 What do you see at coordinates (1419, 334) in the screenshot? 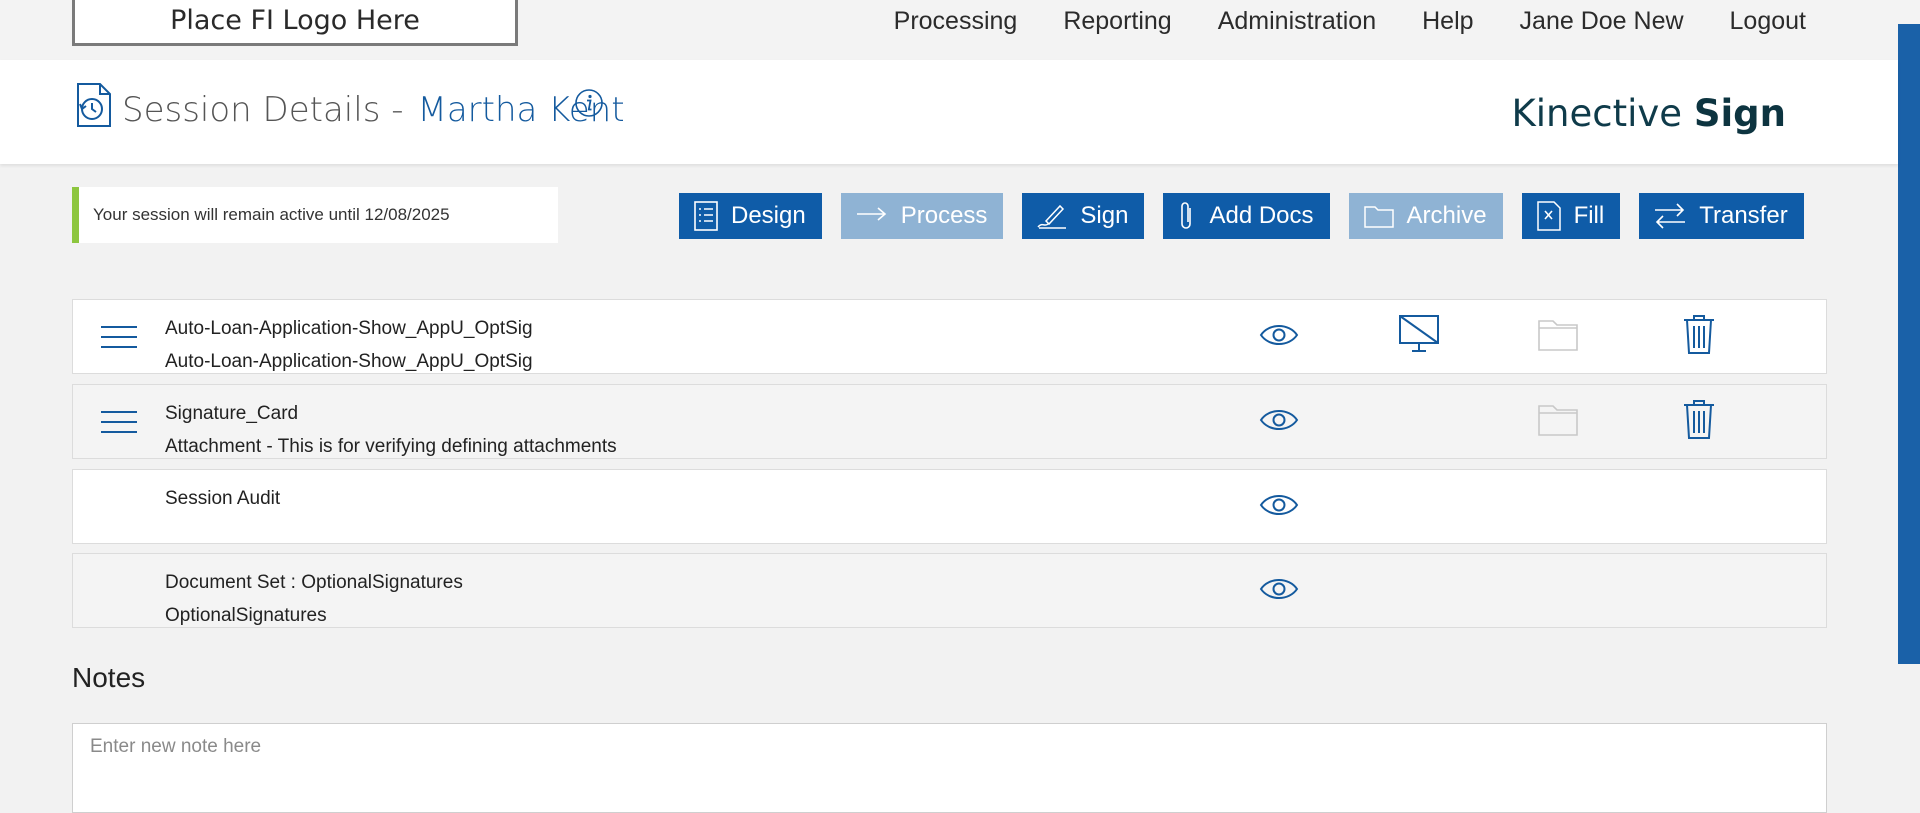
I see `monitor-off-icon` at bounding box center [1419, 334].